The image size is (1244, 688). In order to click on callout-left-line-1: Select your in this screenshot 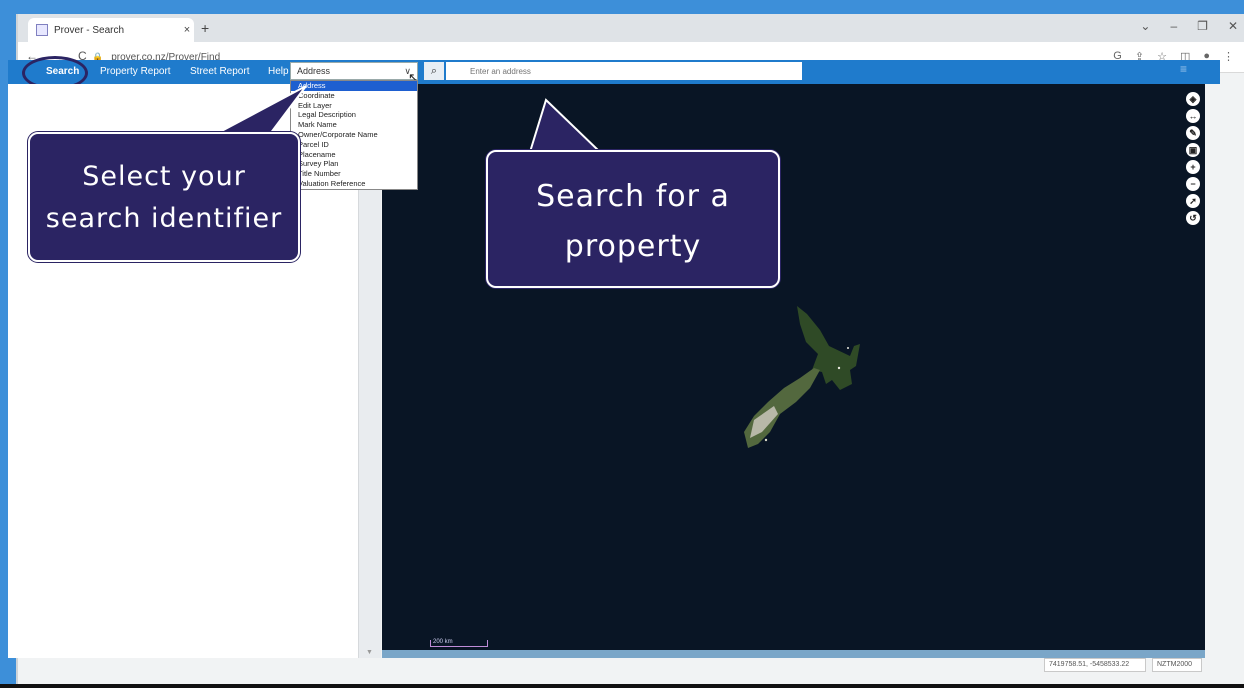, I will do `click(164, 176)`.